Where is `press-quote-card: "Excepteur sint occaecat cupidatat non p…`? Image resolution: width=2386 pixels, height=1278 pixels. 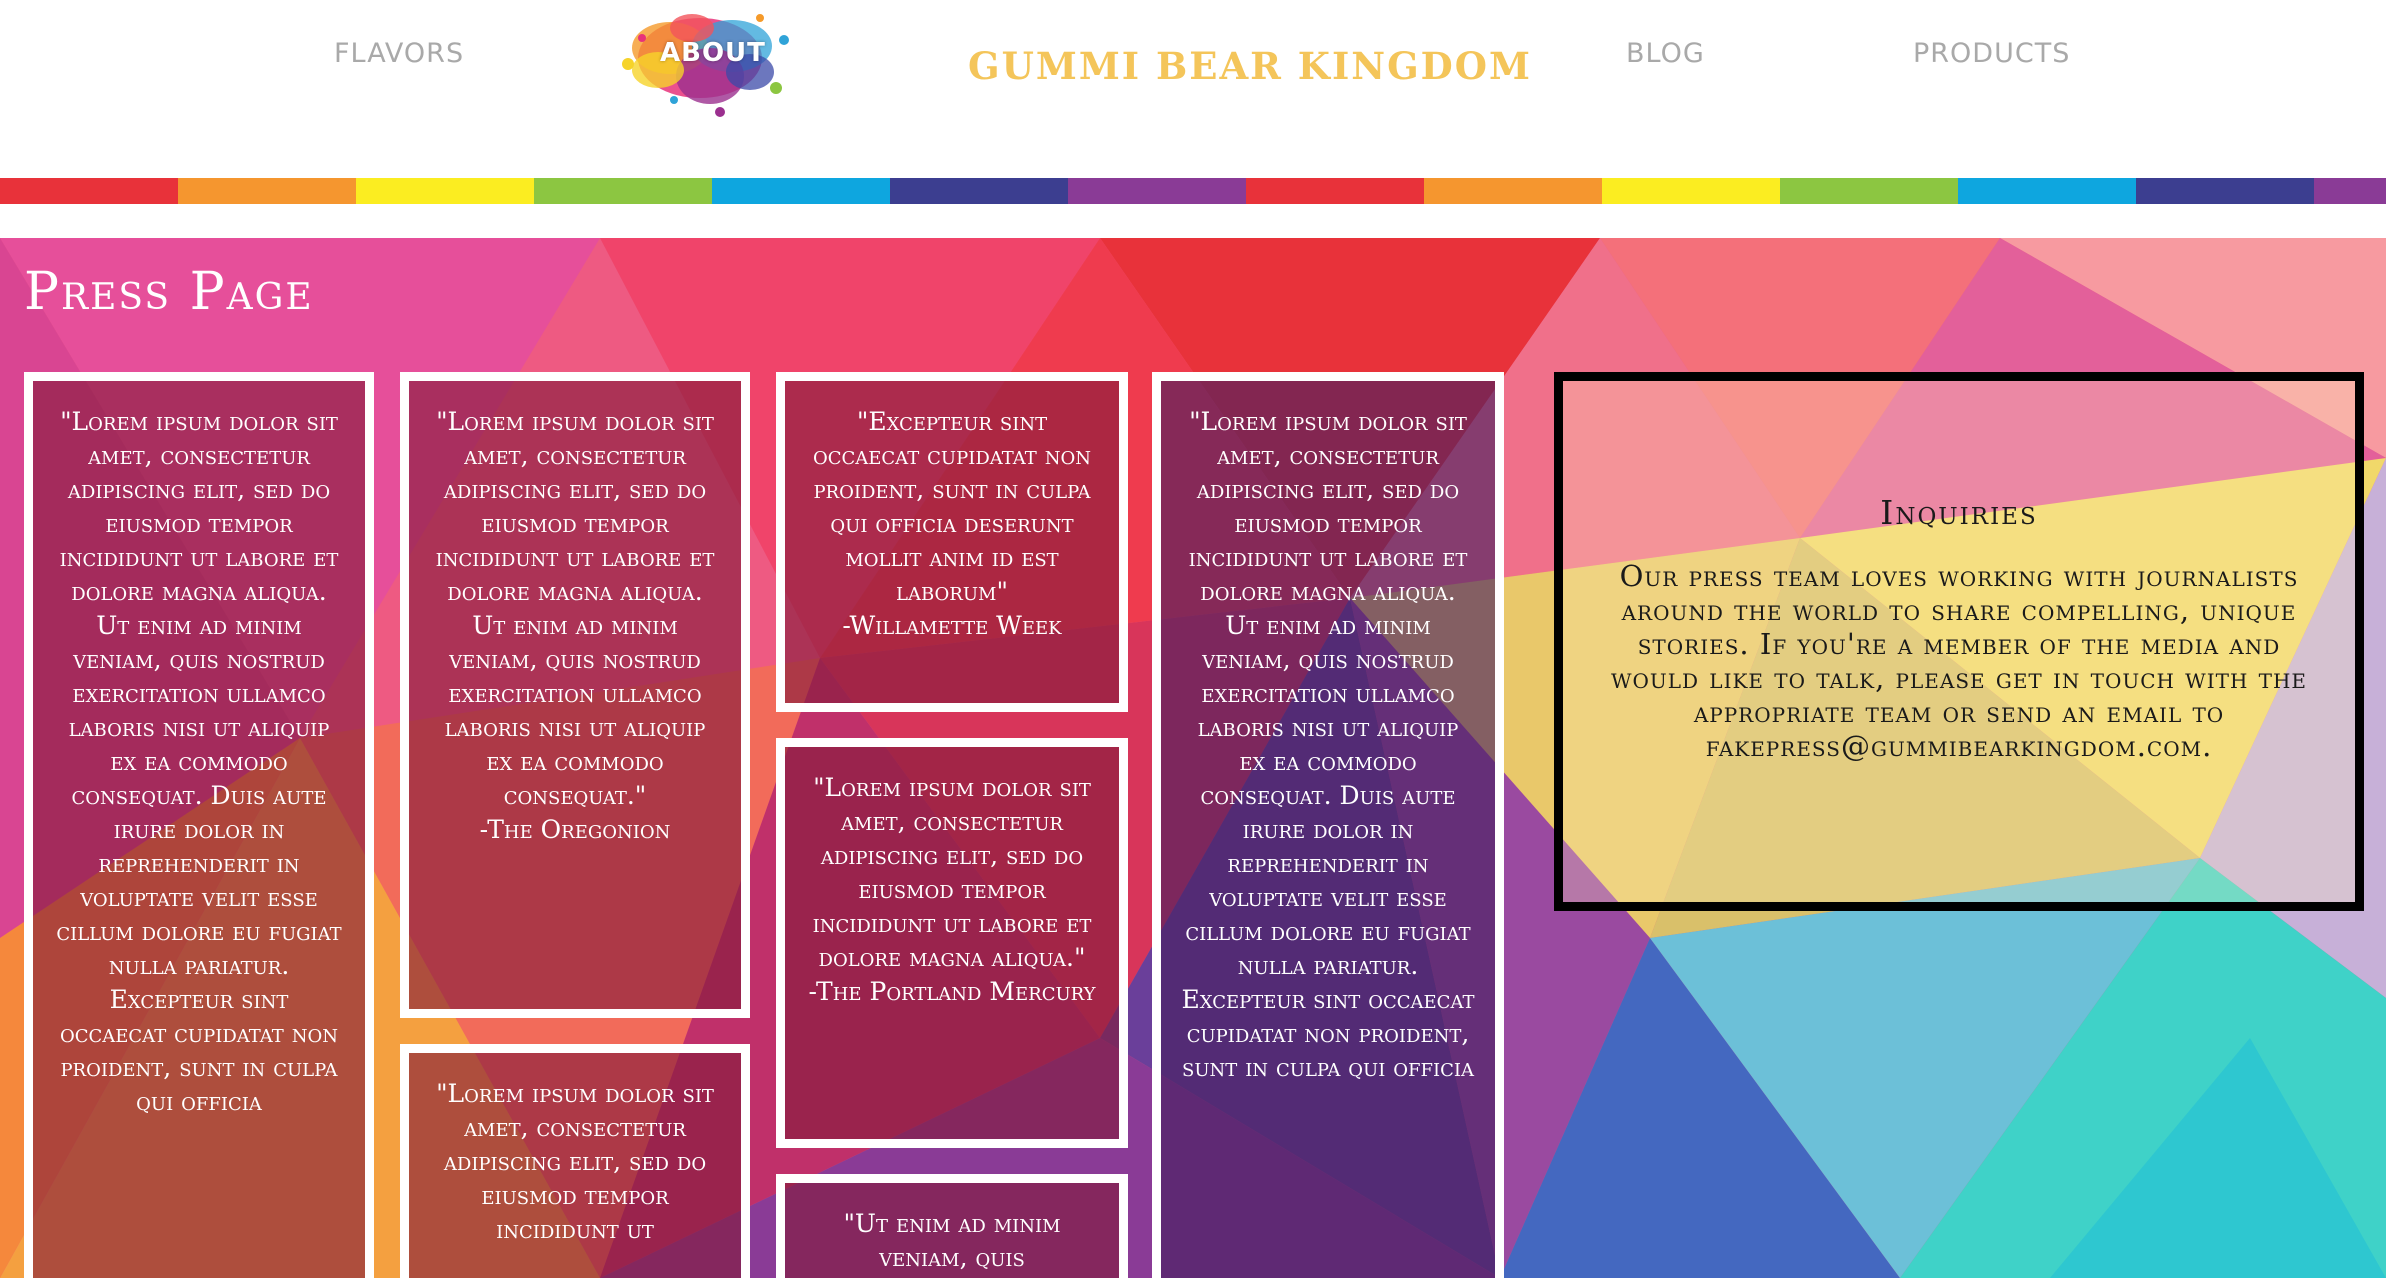 press-quote-card: "Excepteur sint occaecat cupidatat non p… is located at coordinates (952, 542).